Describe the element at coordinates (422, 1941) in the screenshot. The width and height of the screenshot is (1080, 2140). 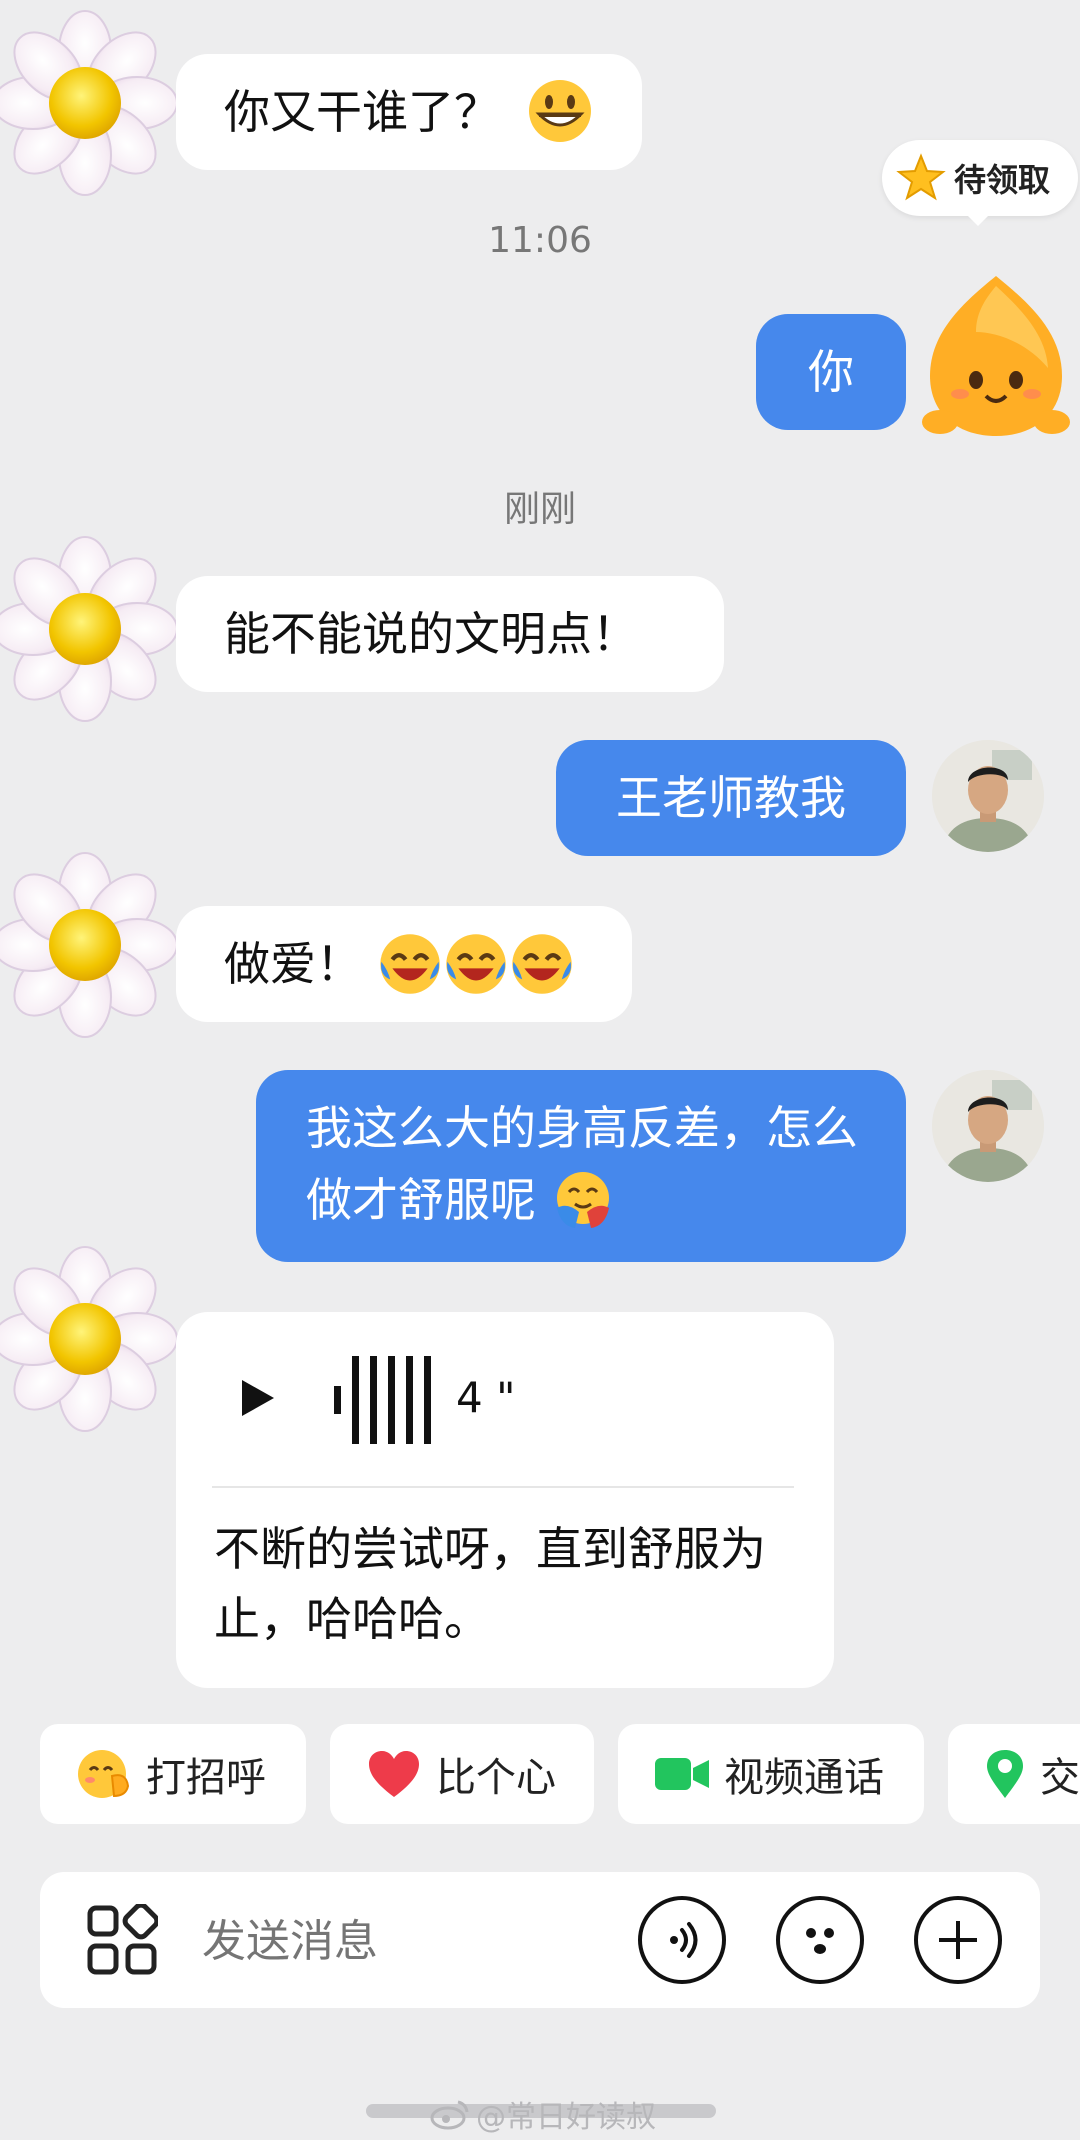
I see `message-input` at that location.